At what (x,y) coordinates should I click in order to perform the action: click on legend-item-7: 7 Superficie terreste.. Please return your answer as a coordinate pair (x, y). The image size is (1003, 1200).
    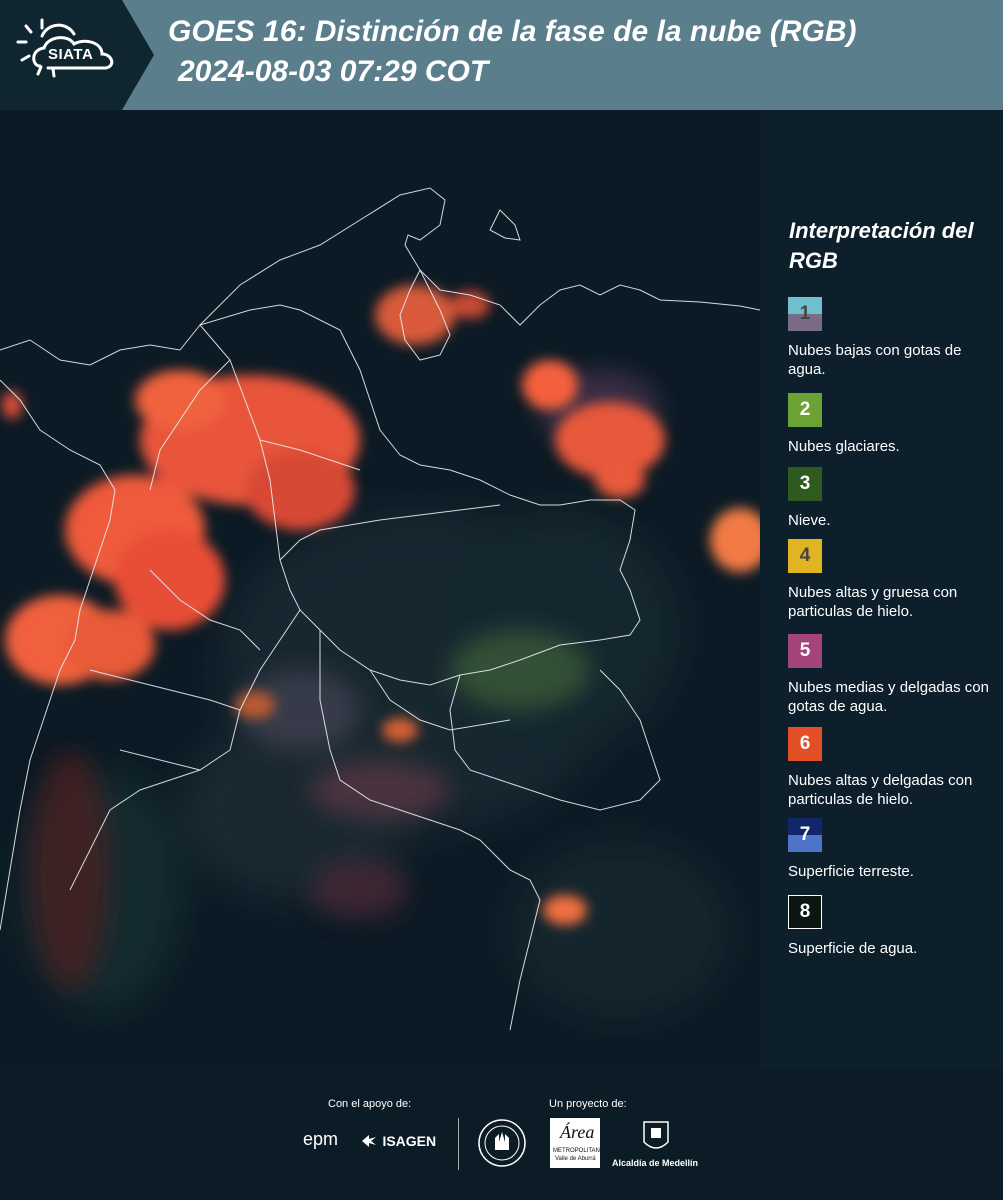
    Looking at the image, I should click on (893, 849).